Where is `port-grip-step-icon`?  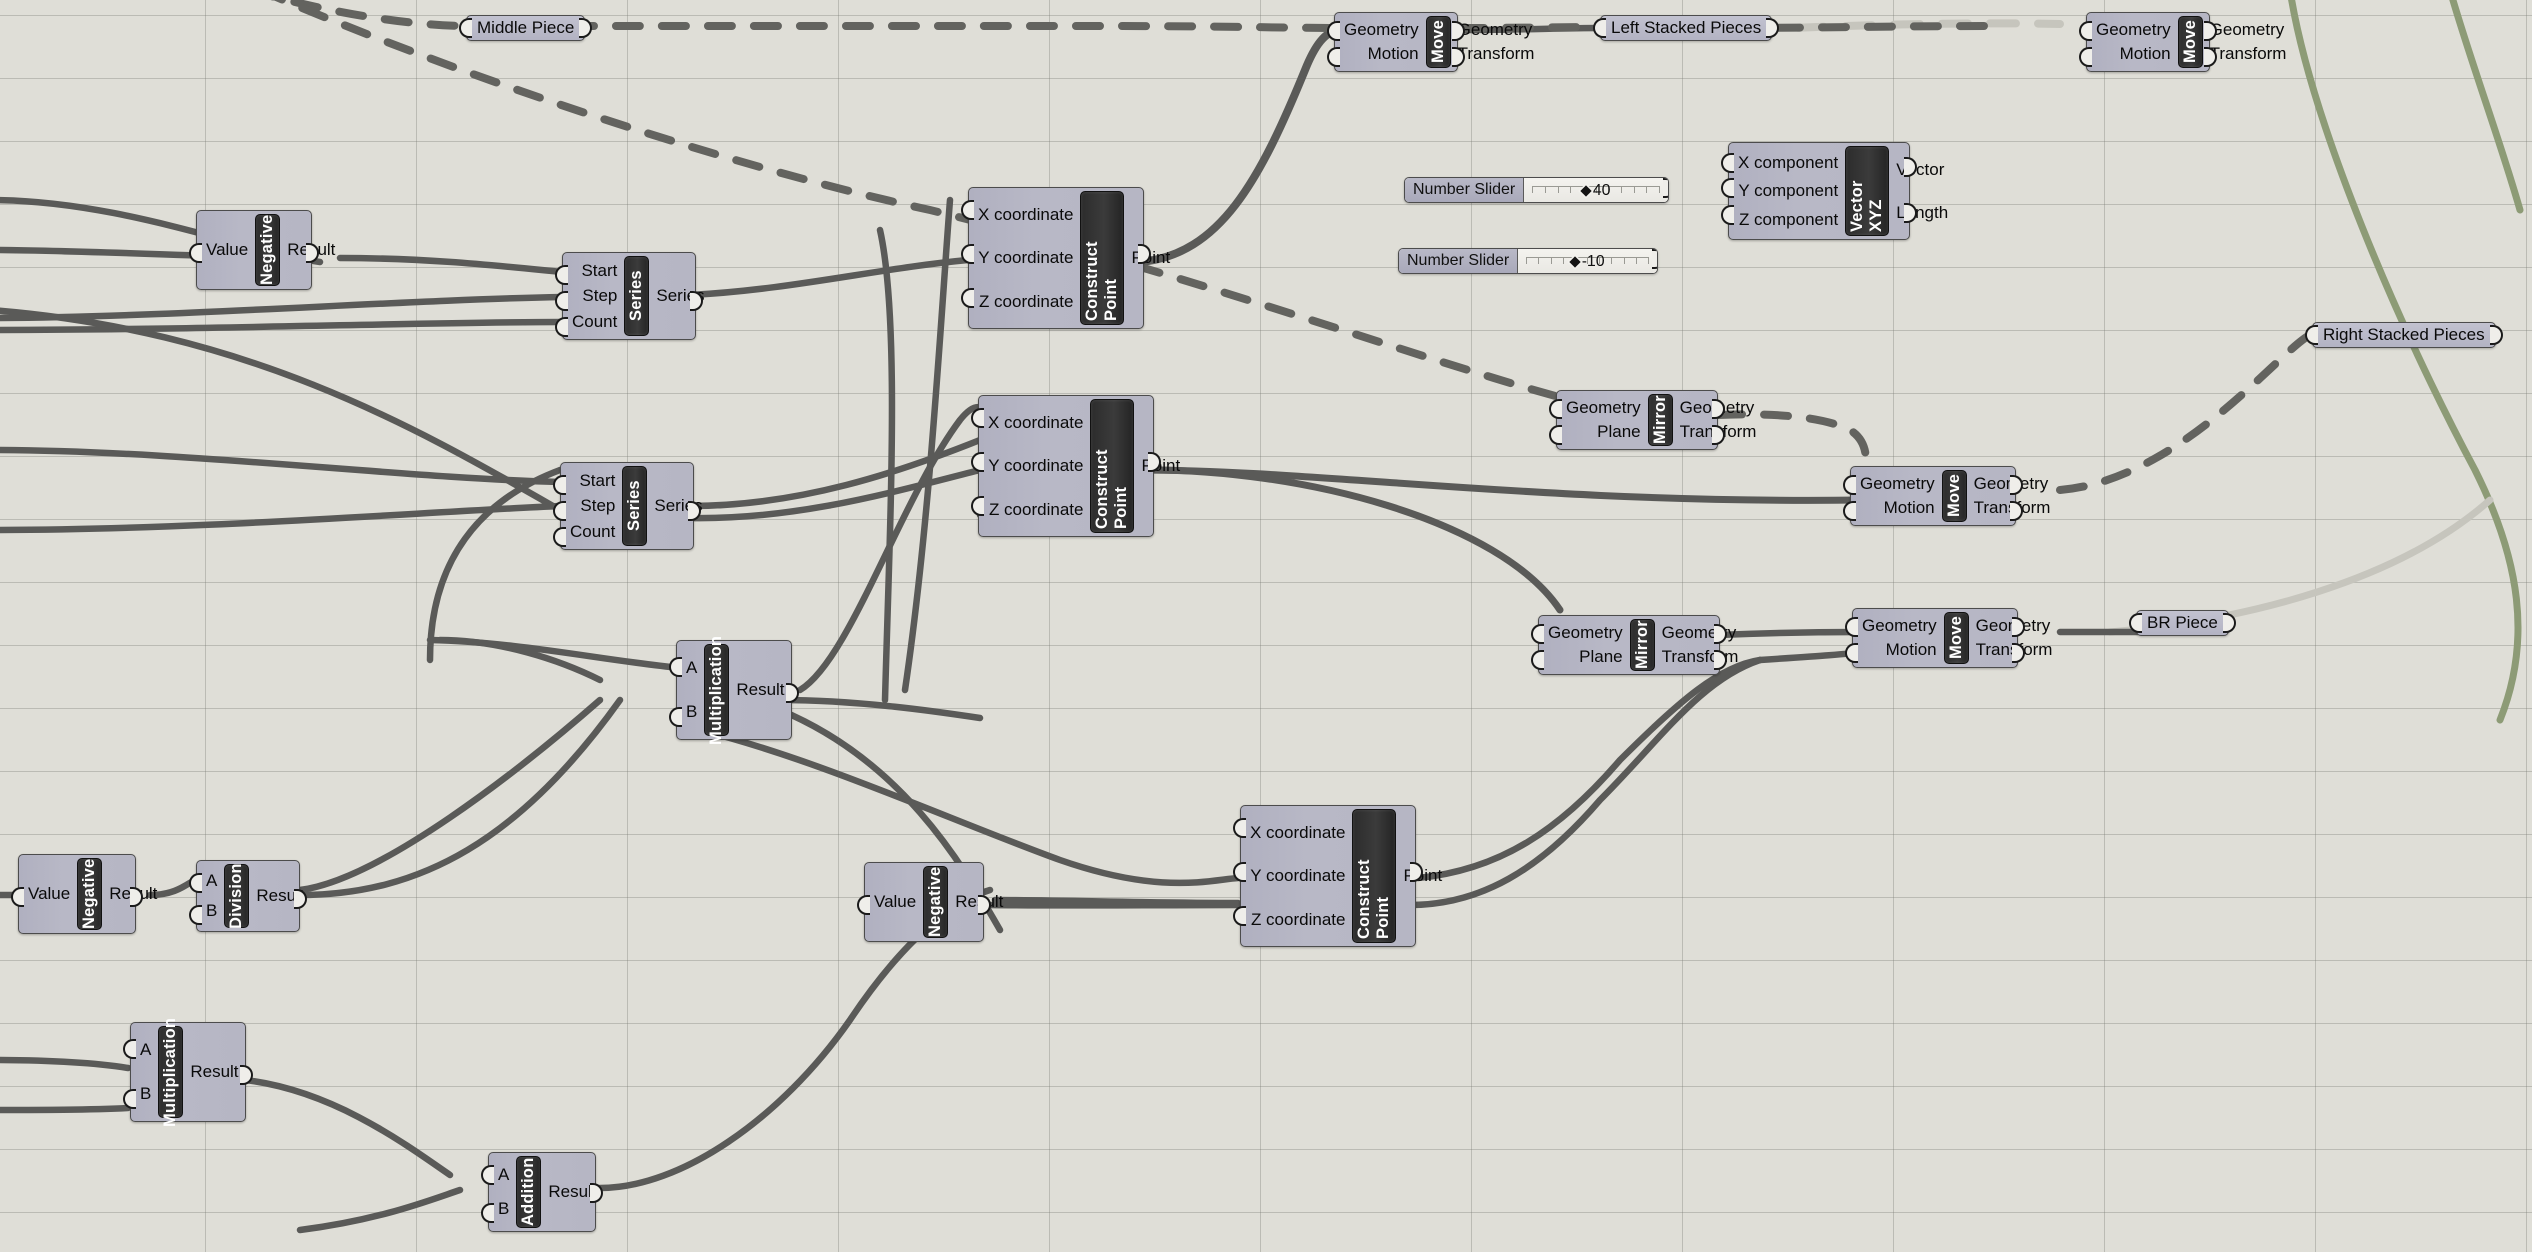
port-grip-step-icon is located at coordinates (561, 301).